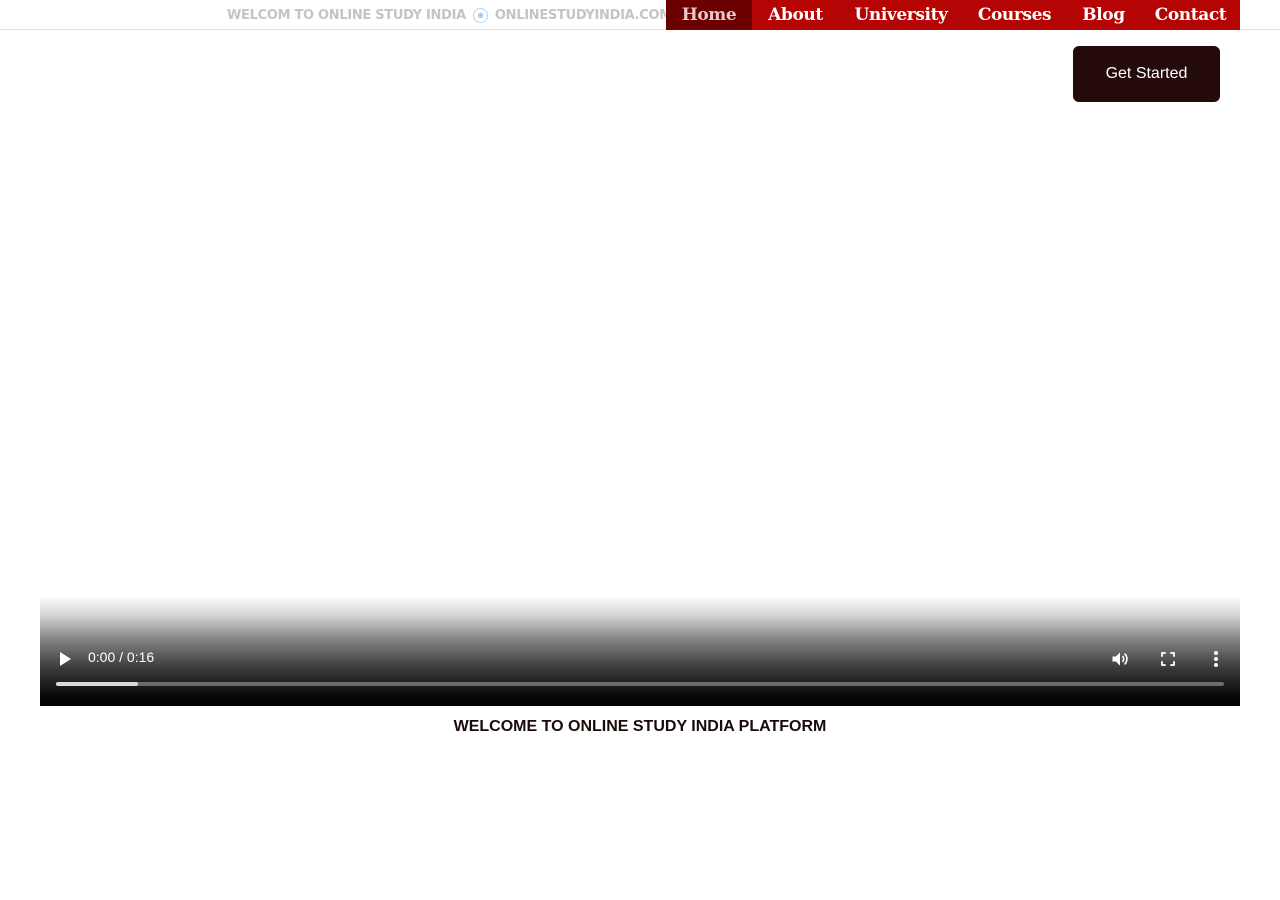 This screenshot has width=1280, height=900. What do you see at coordinates (640, 726) in the screenshot?
I see `page-headline: WELCOME TO ONLINE STUDY INDIA PLATFORM` at bounding box center [640, 726].